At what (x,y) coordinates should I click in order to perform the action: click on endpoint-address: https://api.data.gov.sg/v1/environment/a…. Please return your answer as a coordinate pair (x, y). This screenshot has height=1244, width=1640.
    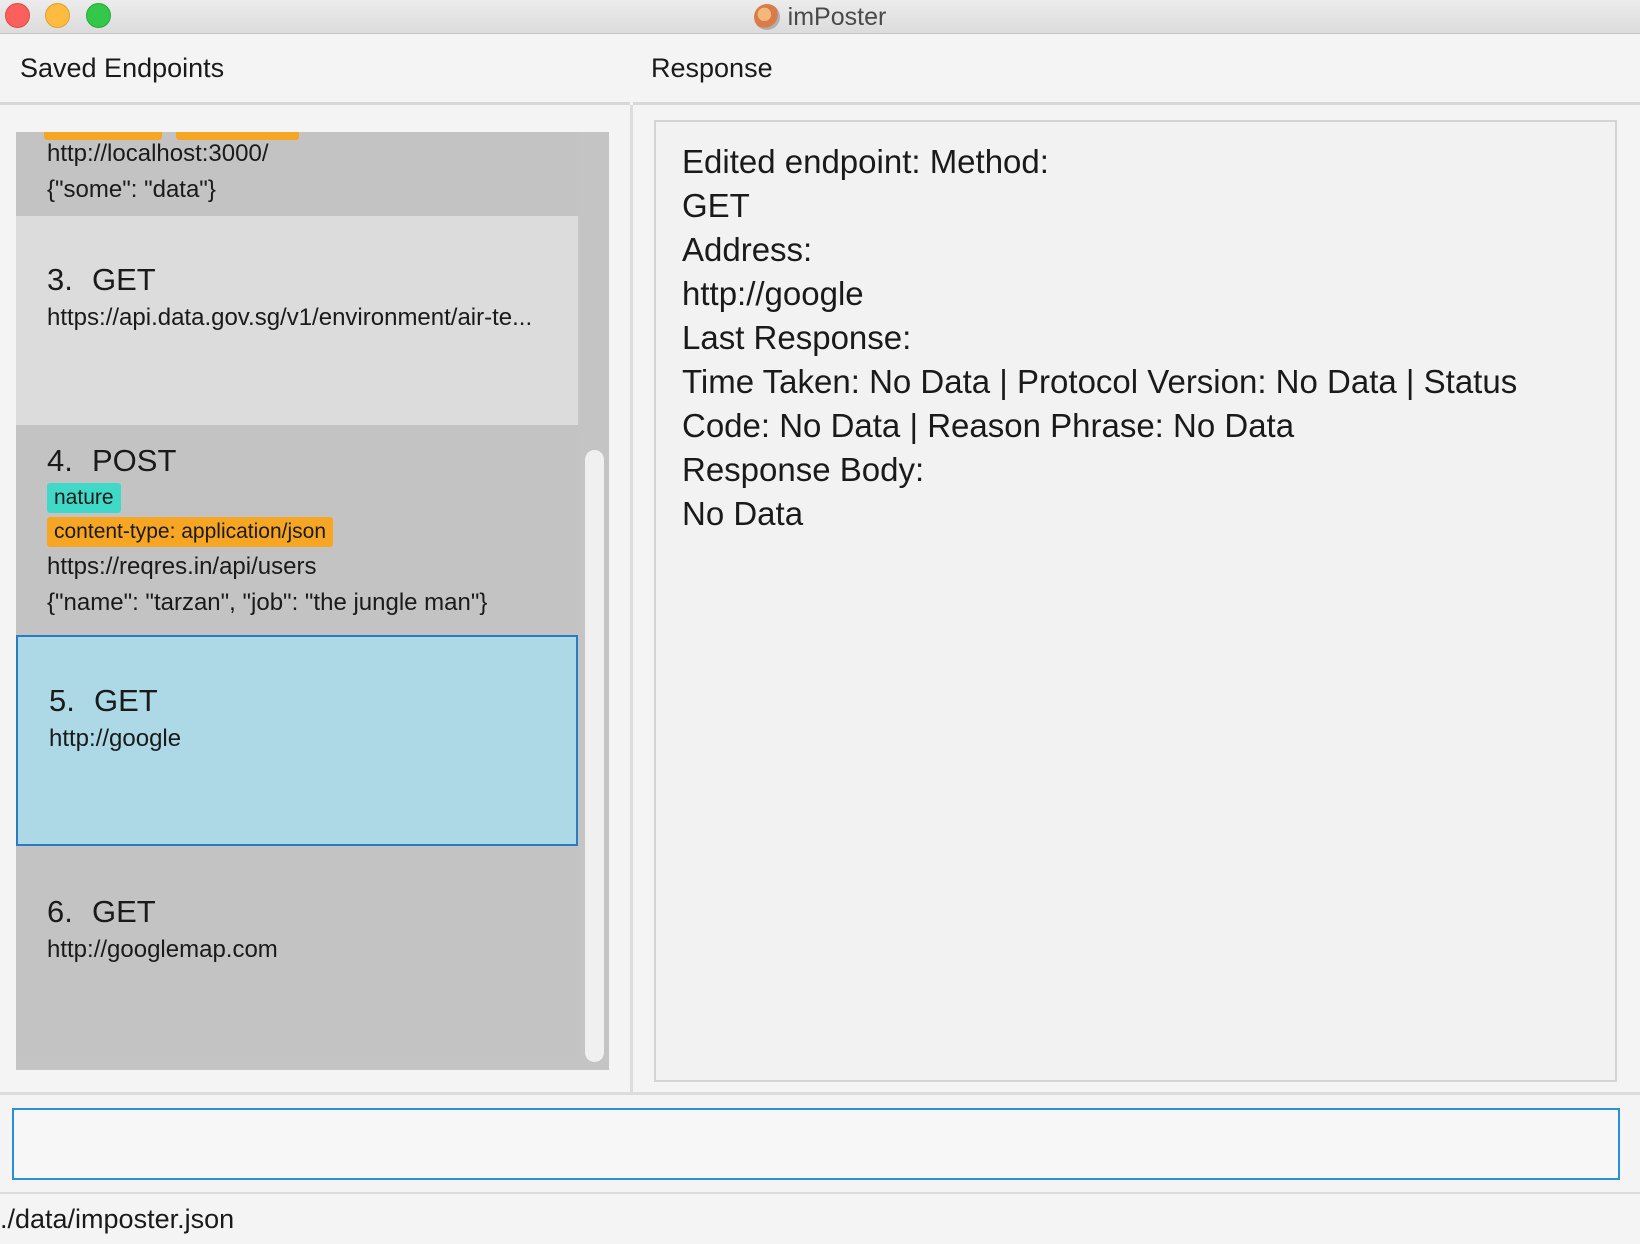
    Looking at the image, I should click on (290, 317).